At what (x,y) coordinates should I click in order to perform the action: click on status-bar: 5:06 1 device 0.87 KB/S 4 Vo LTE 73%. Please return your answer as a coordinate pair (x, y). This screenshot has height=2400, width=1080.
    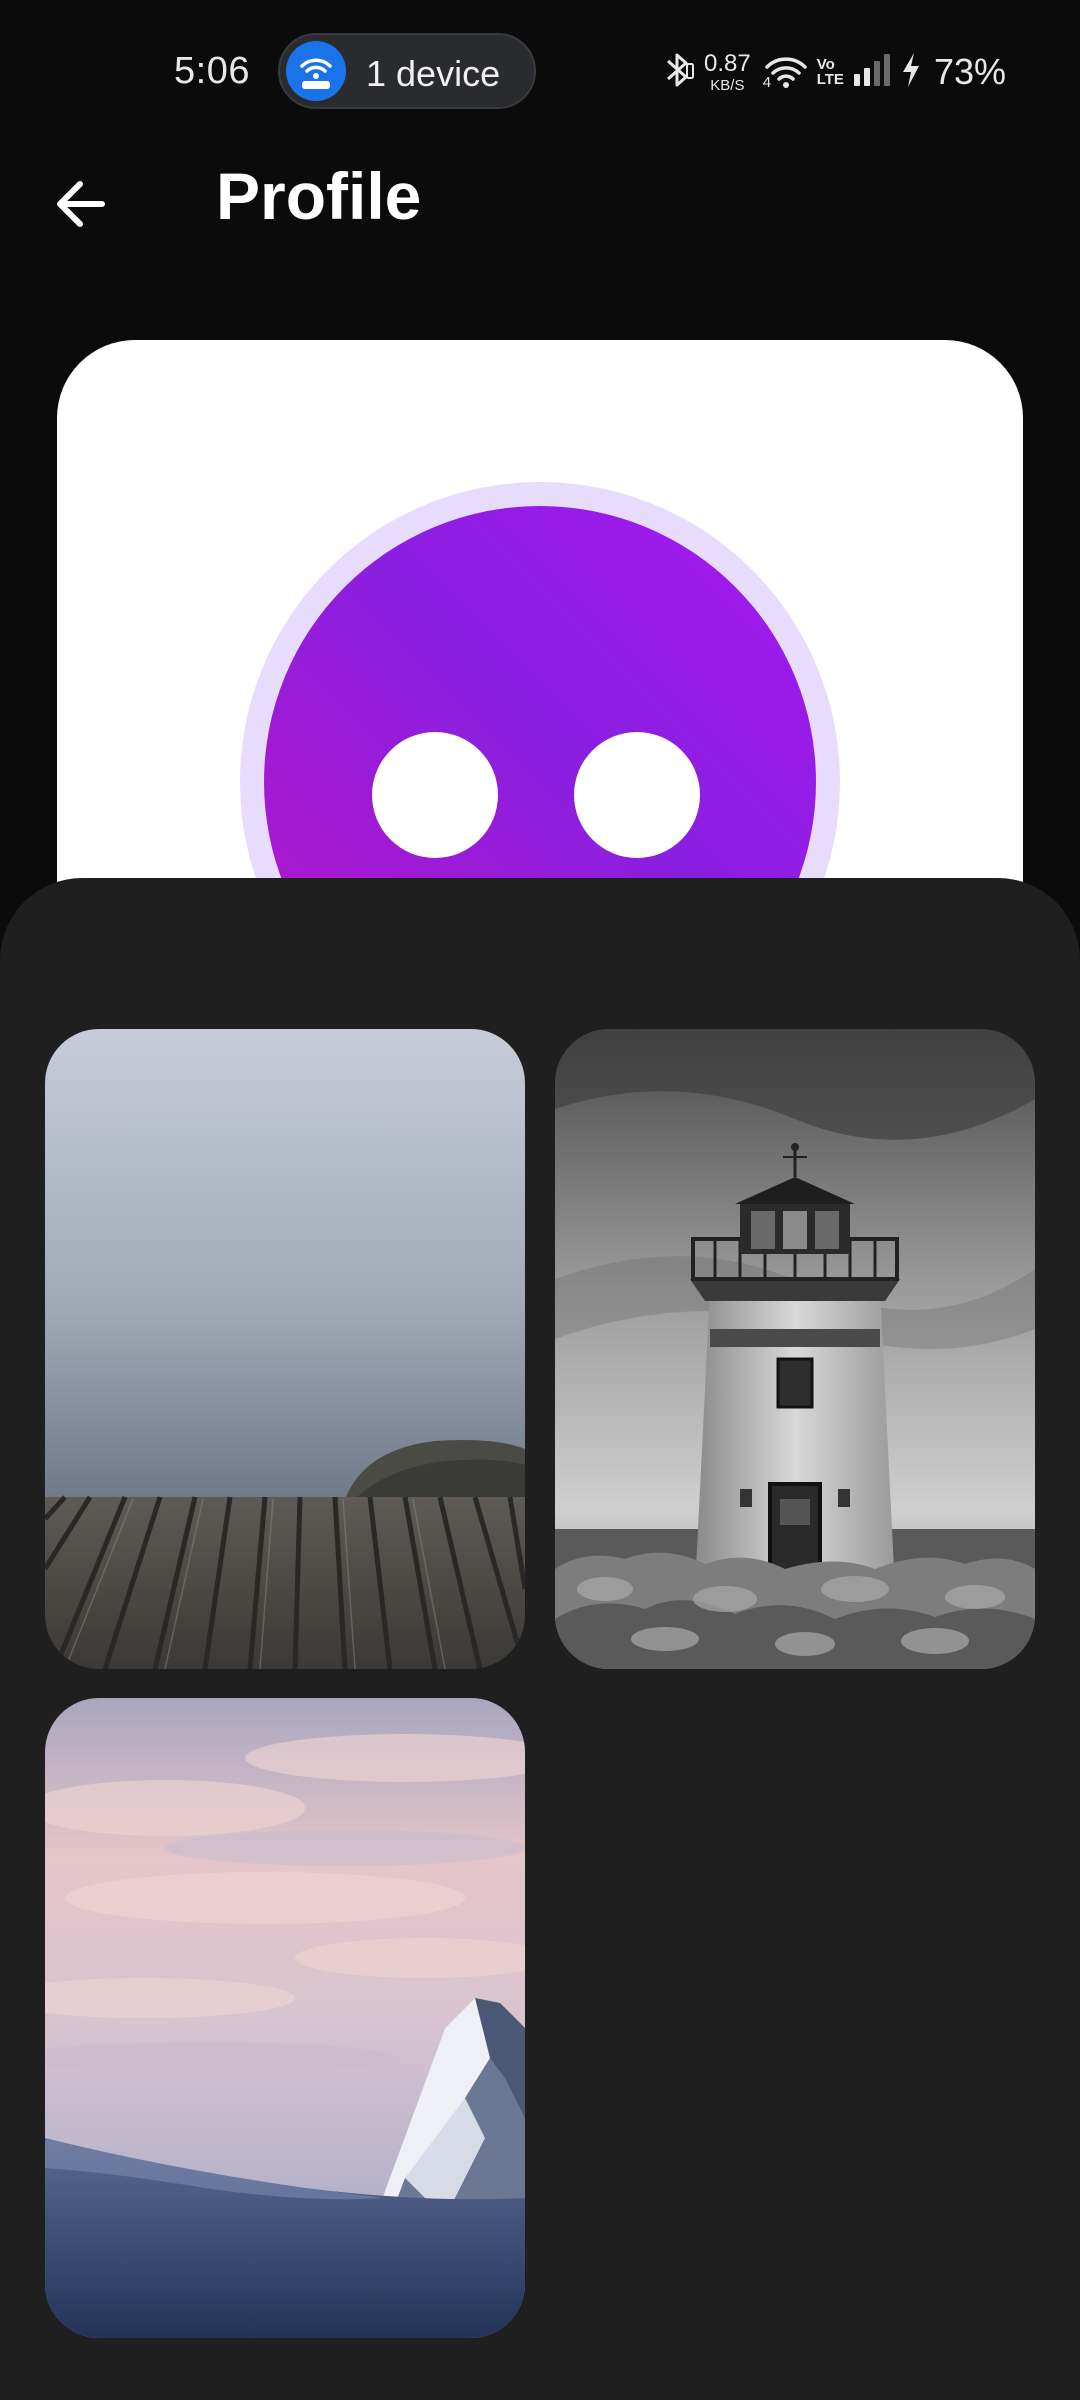
    Looking at the image, I should click on (540, 72).